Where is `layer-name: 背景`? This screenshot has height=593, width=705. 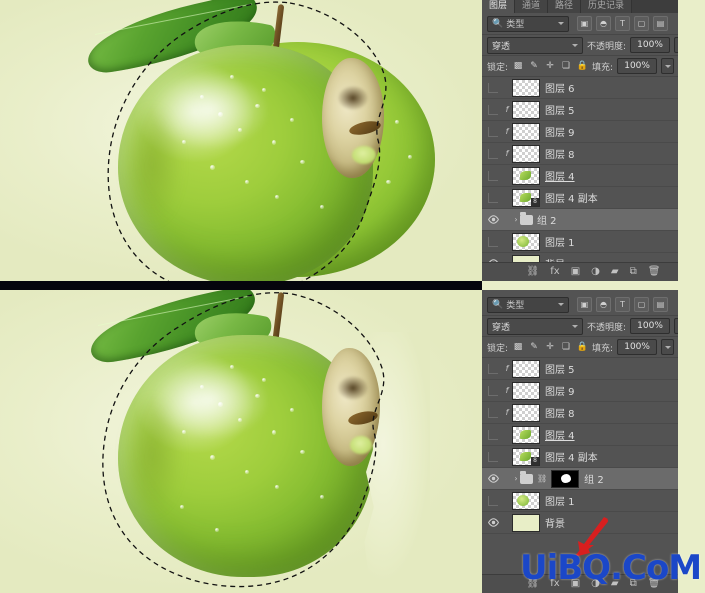 layer-name: 背景 is located at coordinates (616, 522).